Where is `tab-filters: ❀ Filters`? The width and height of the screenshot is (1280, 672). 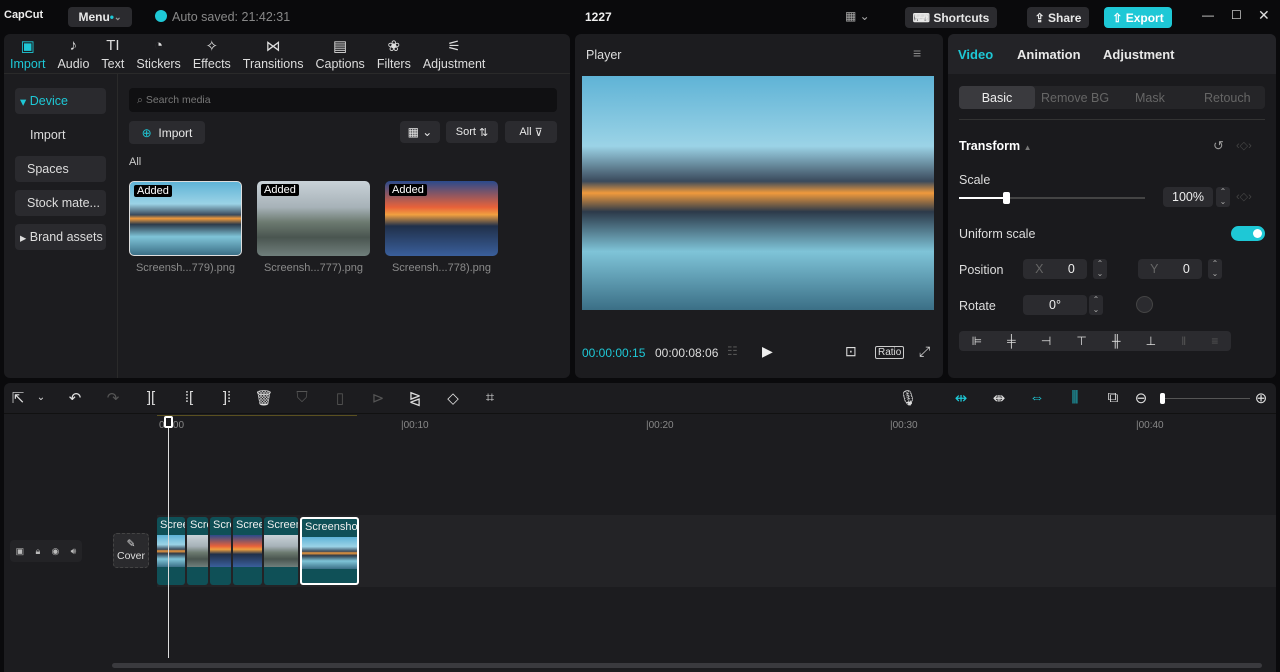
tab-filters: ❀ Filters is located at coordinates (394, 53).